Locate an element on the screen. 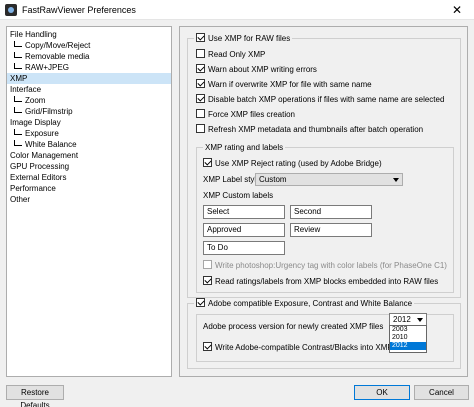  label-style-select: Custom is located at coordinates (329, 179).